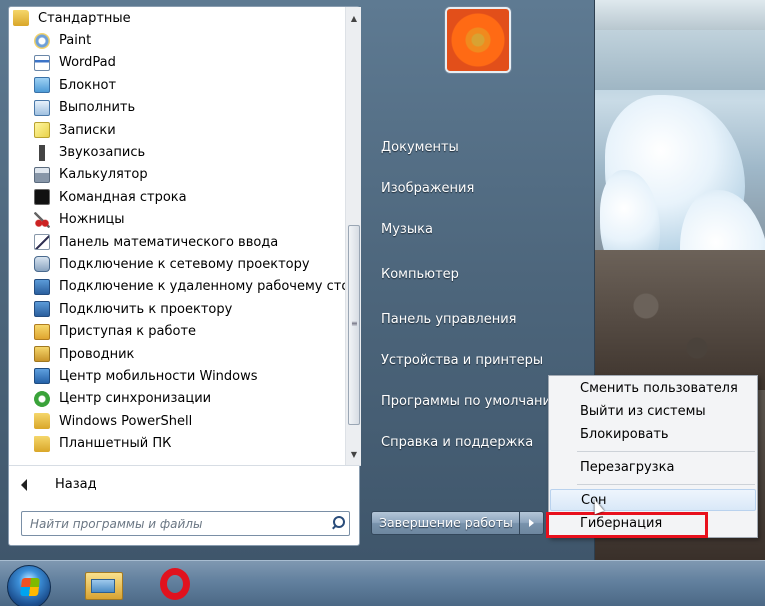  I want to click on list-item-label: Центр синхронизации, so click(135, 399).